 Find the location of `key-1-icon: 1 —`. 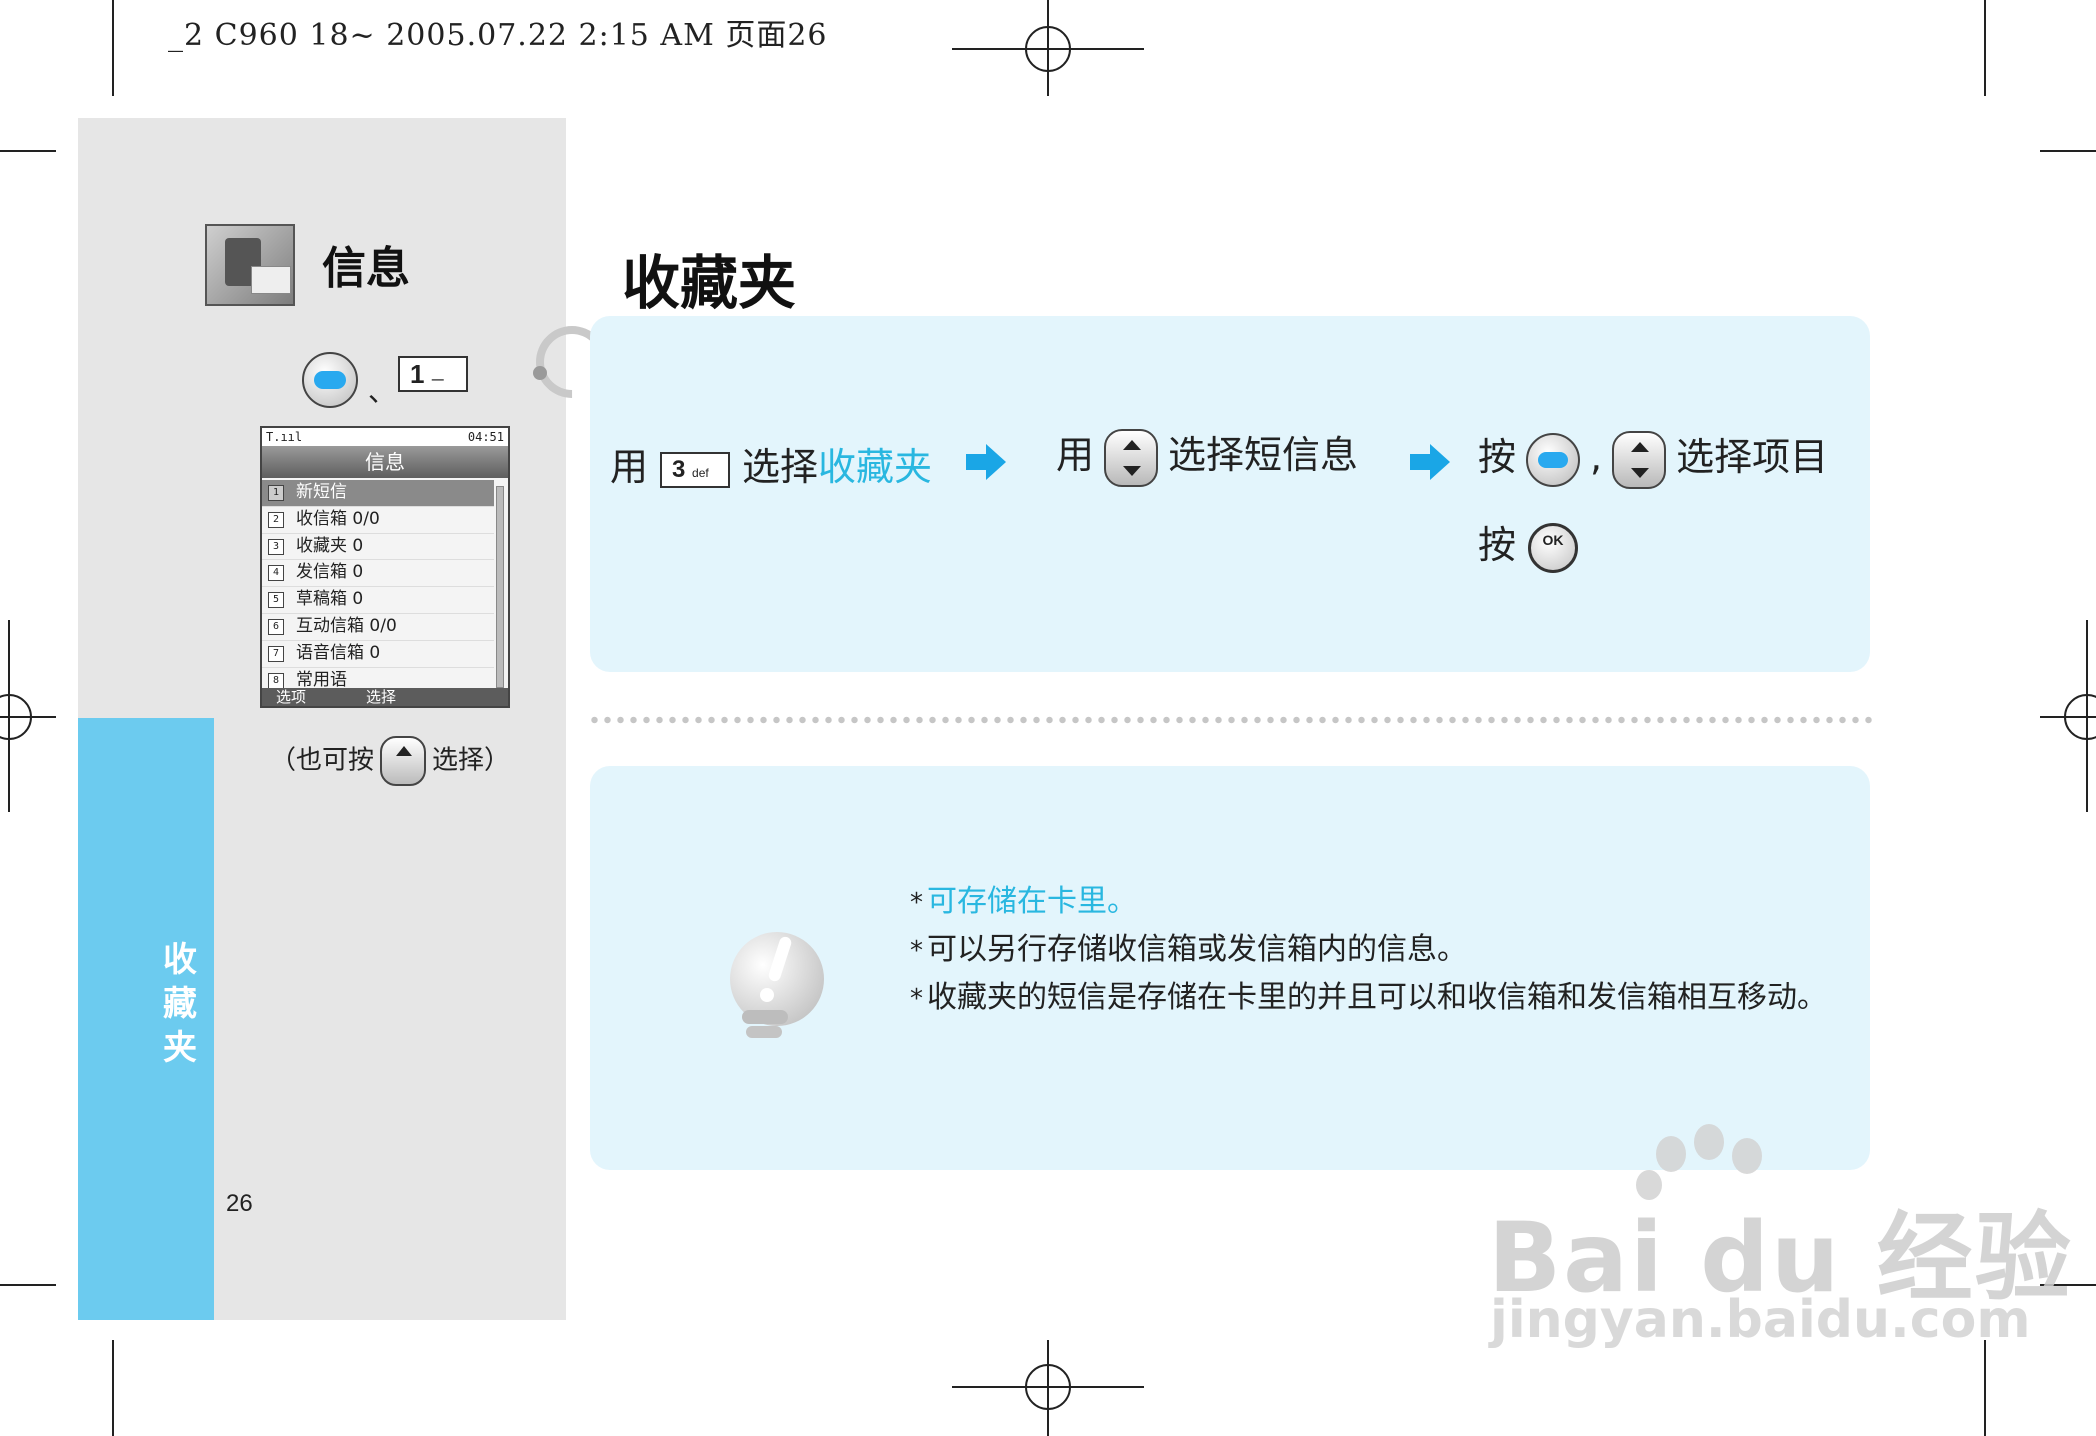

key-1-icon: 1 — is located at coordinates (433, 374).